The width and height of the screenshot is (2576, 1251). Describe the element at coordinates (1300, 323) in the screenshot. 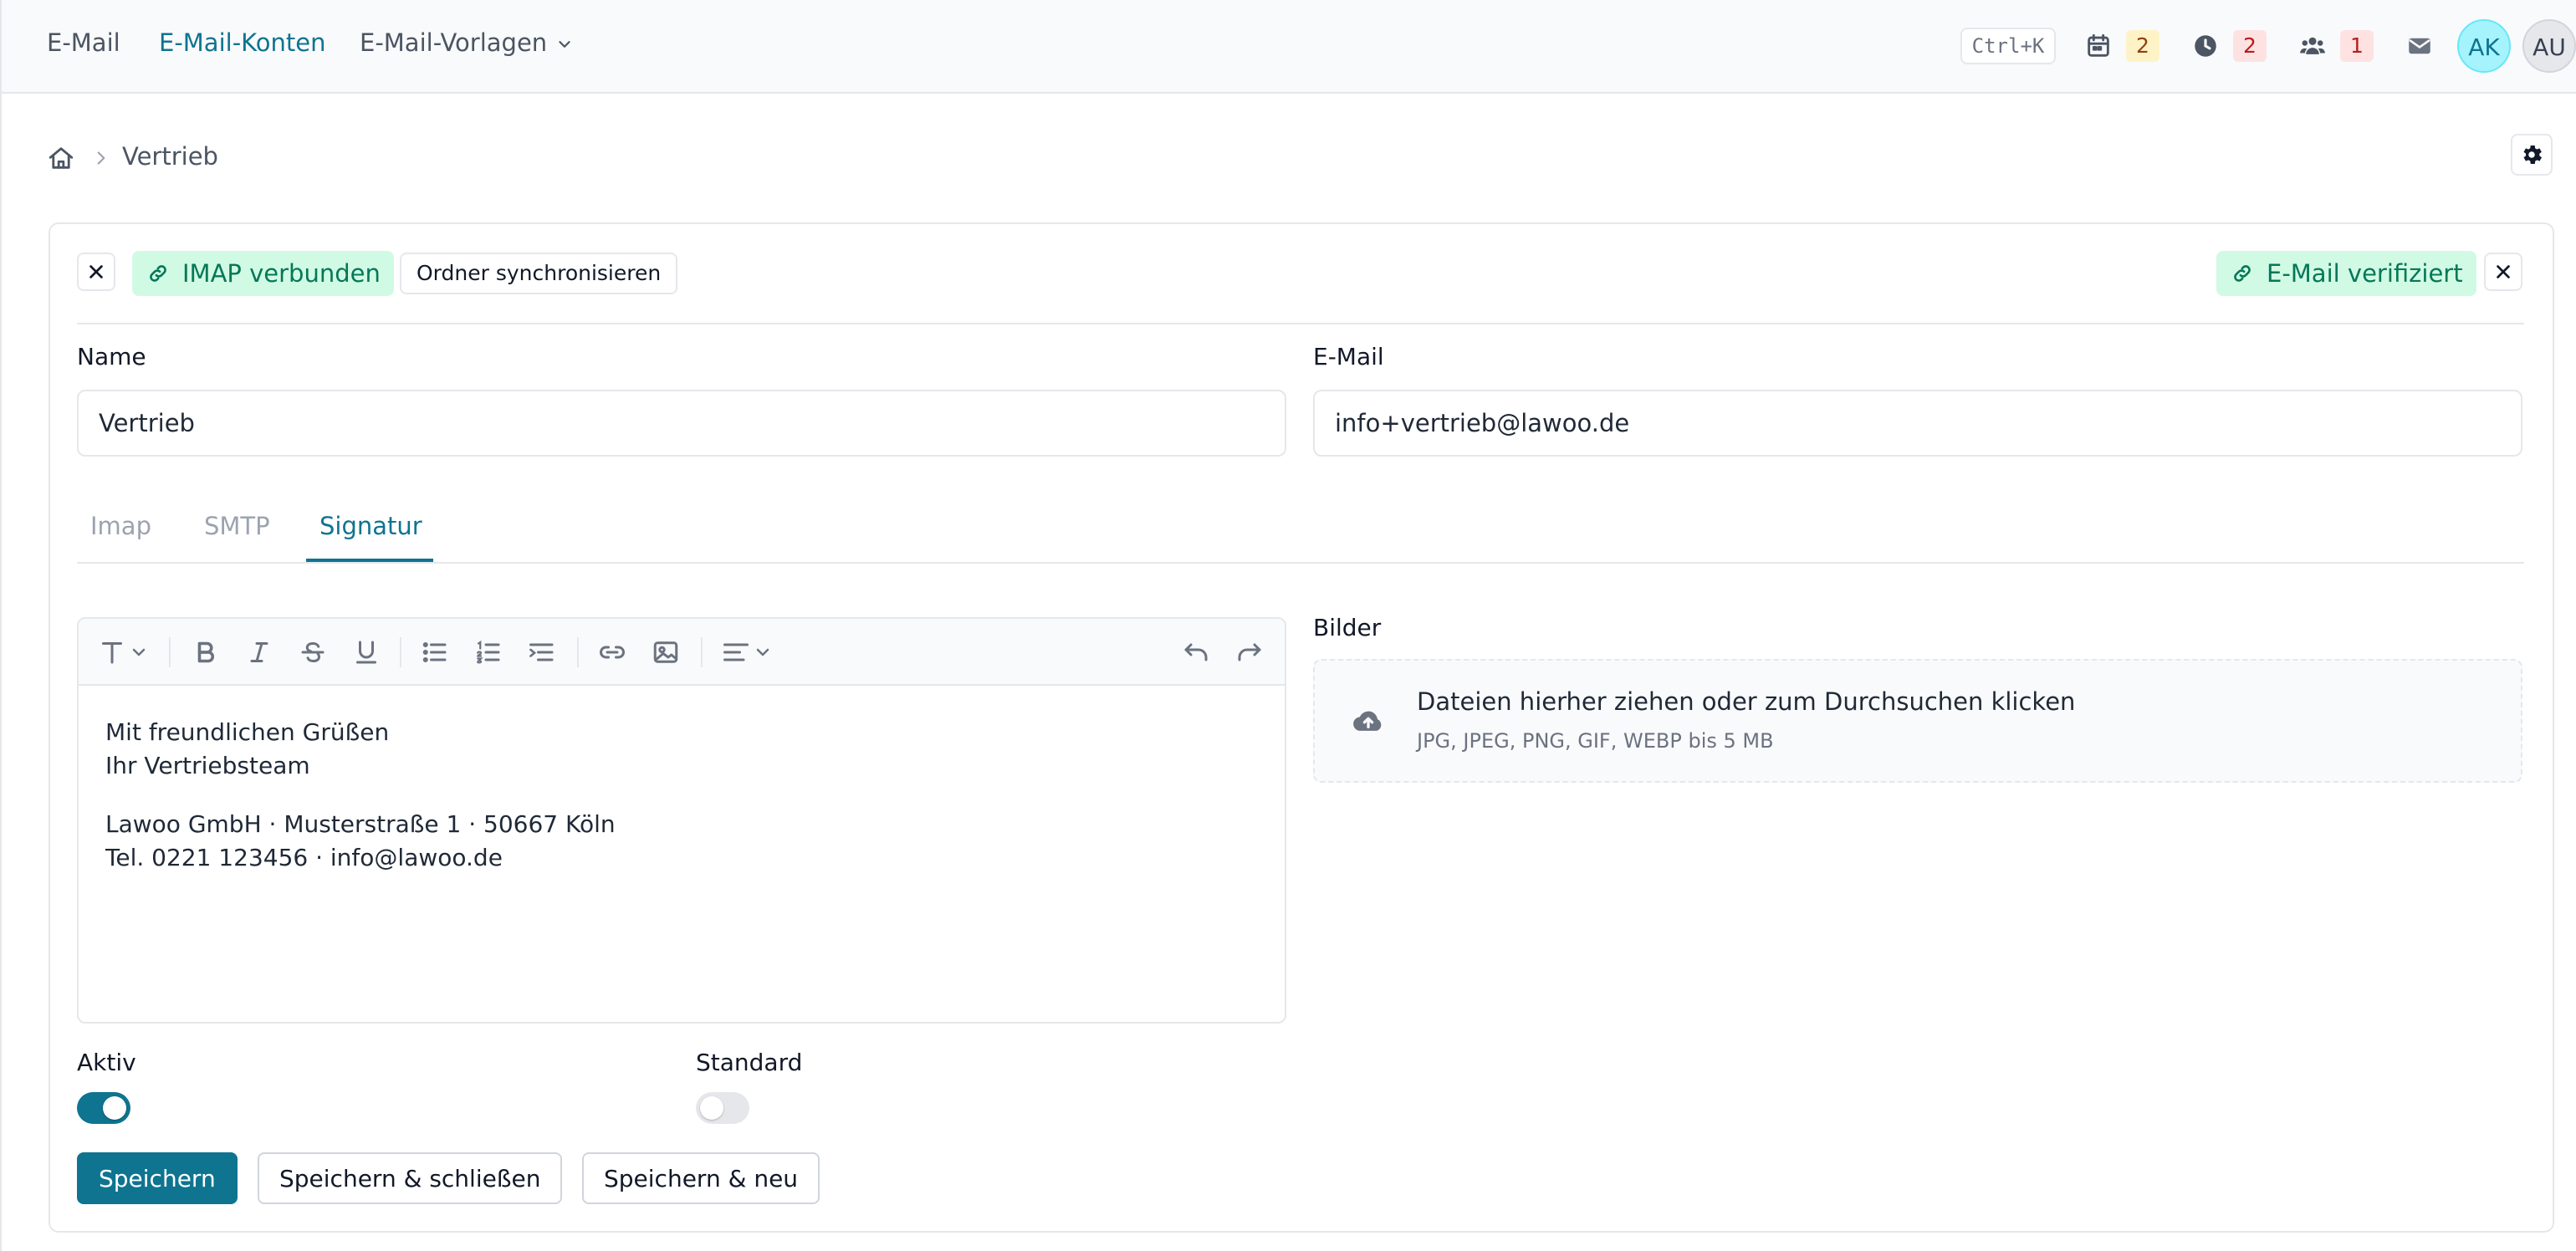

I see `header-divider` at that location.